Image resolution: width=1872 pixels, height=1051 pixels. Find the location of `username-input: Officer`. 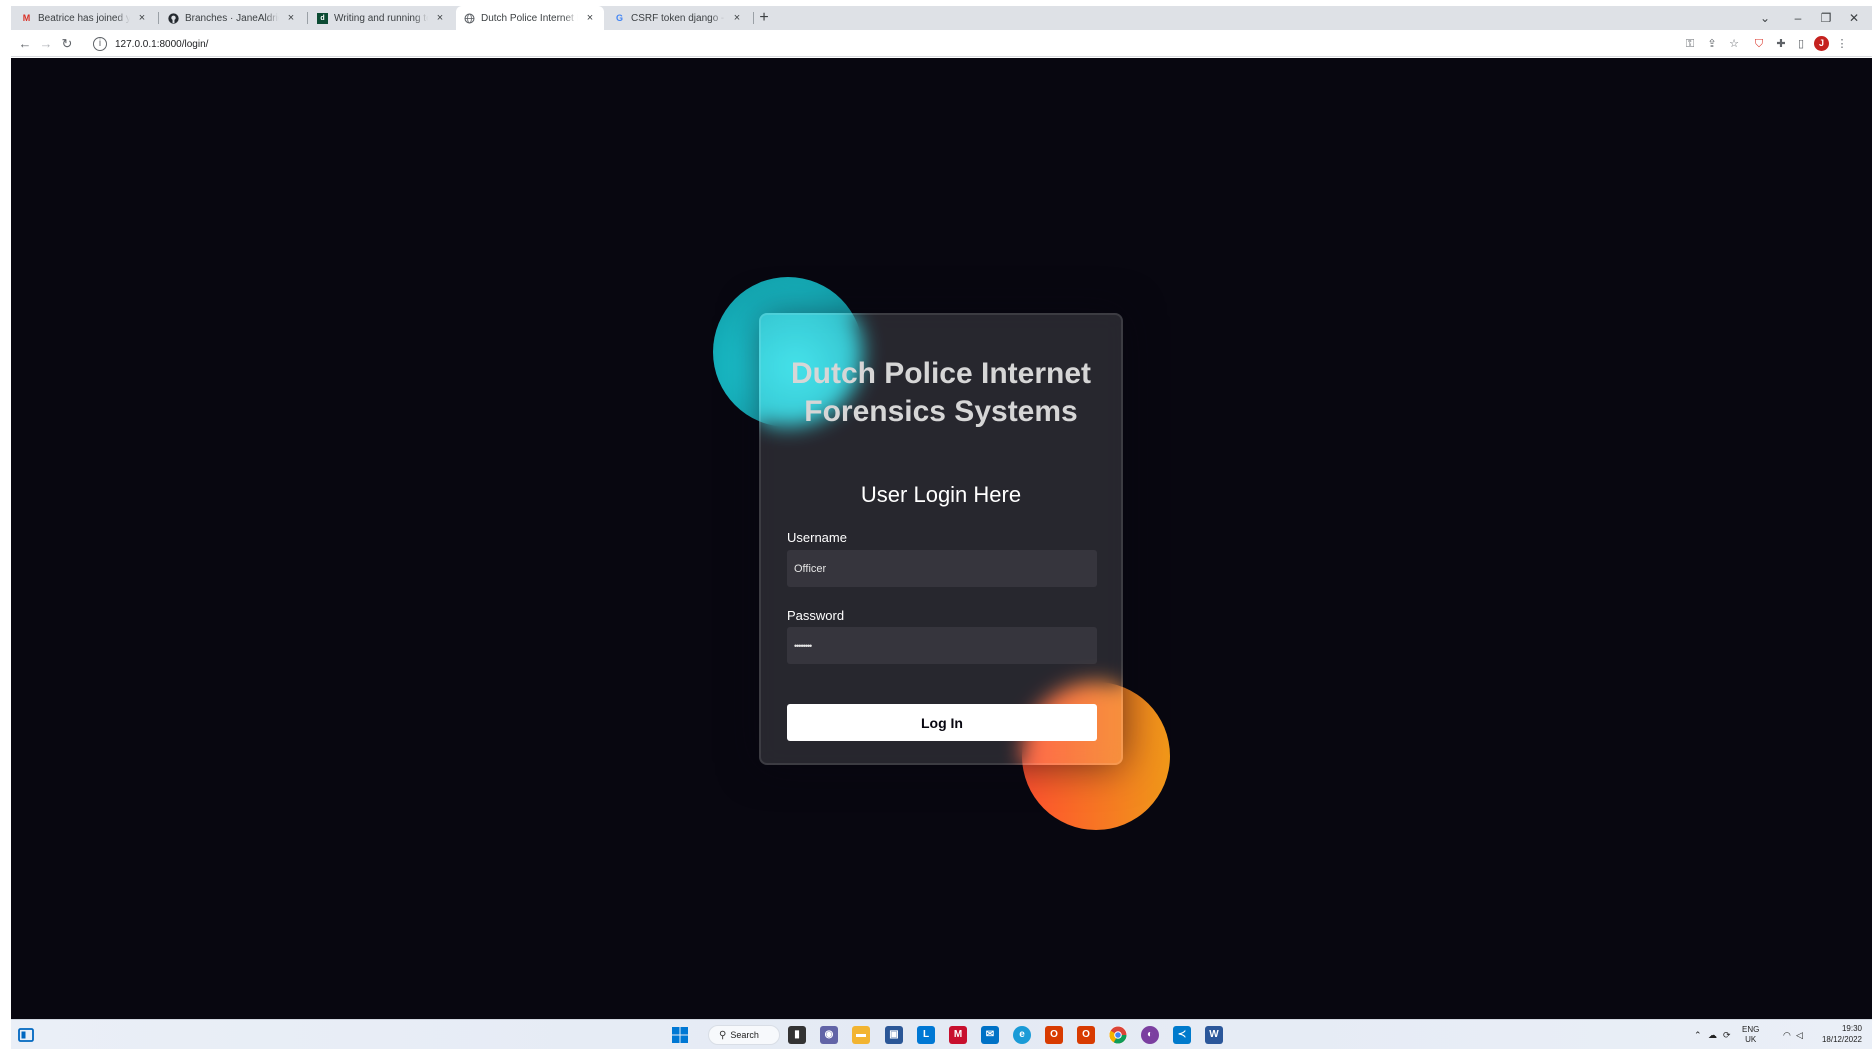

username-input: Officer is located at coordinates (942, 568).